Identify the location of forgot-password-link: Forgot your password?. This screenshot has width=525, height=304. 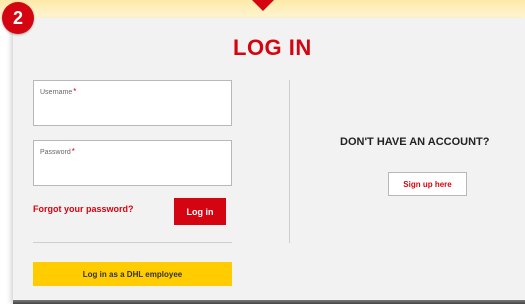
(83, 209).